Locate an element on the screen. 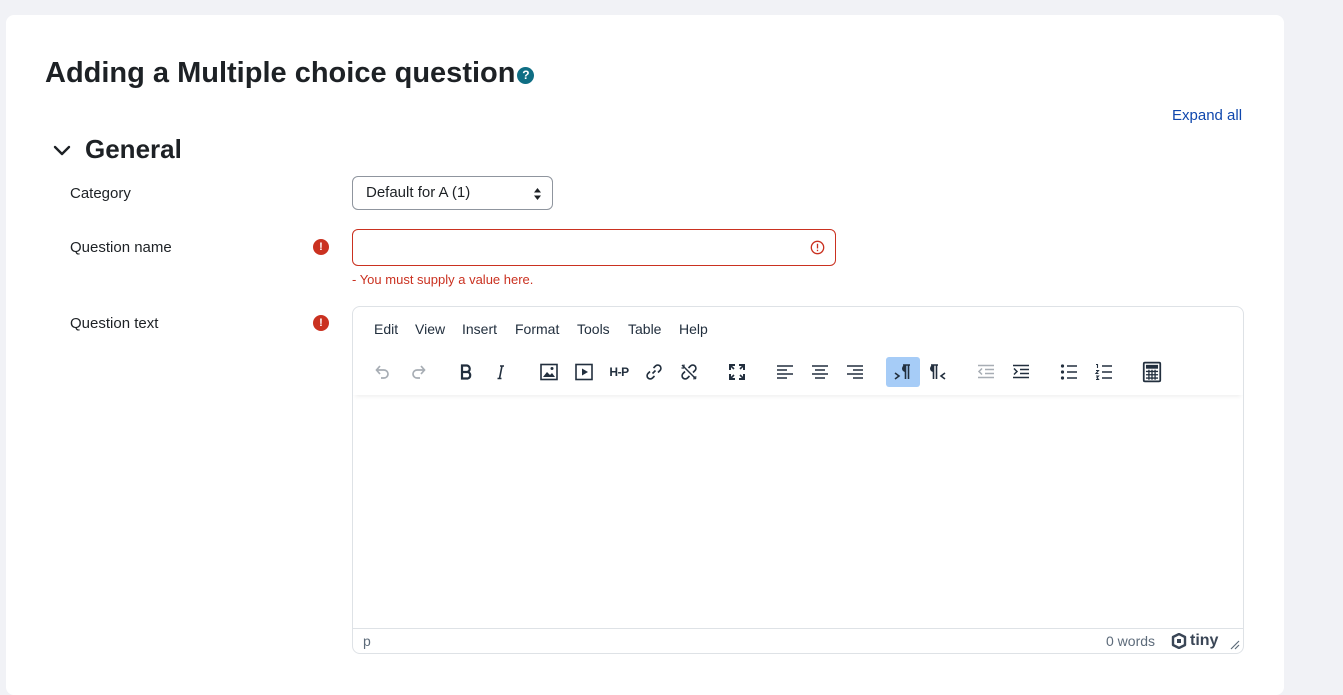 This screenshot has height=695, width=1343. calculator-icon is located at coordinates (1152, 372).